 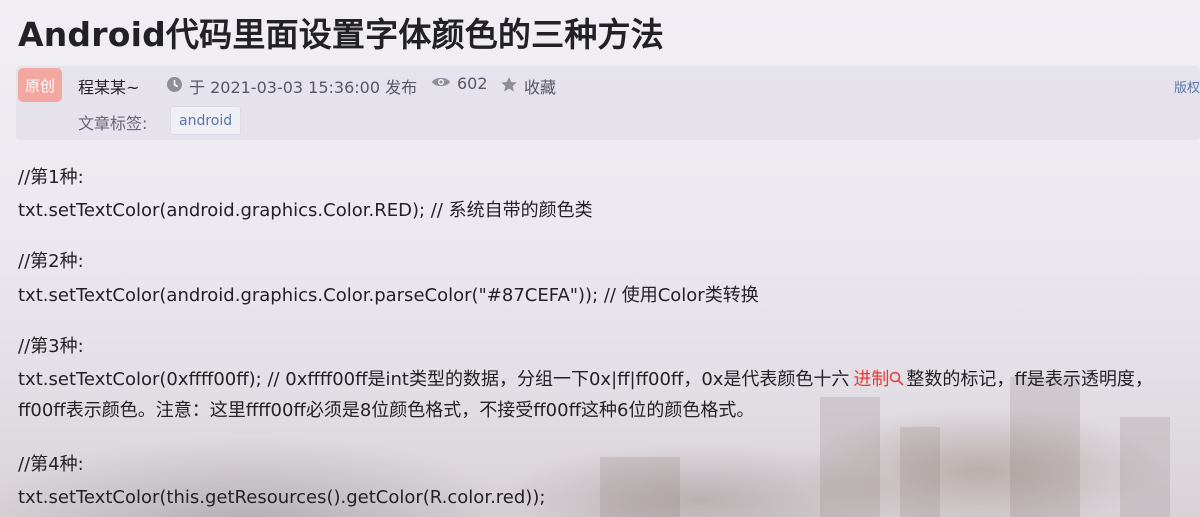 I want to click on keyword-link: 进制, so click(x=879, y=379).